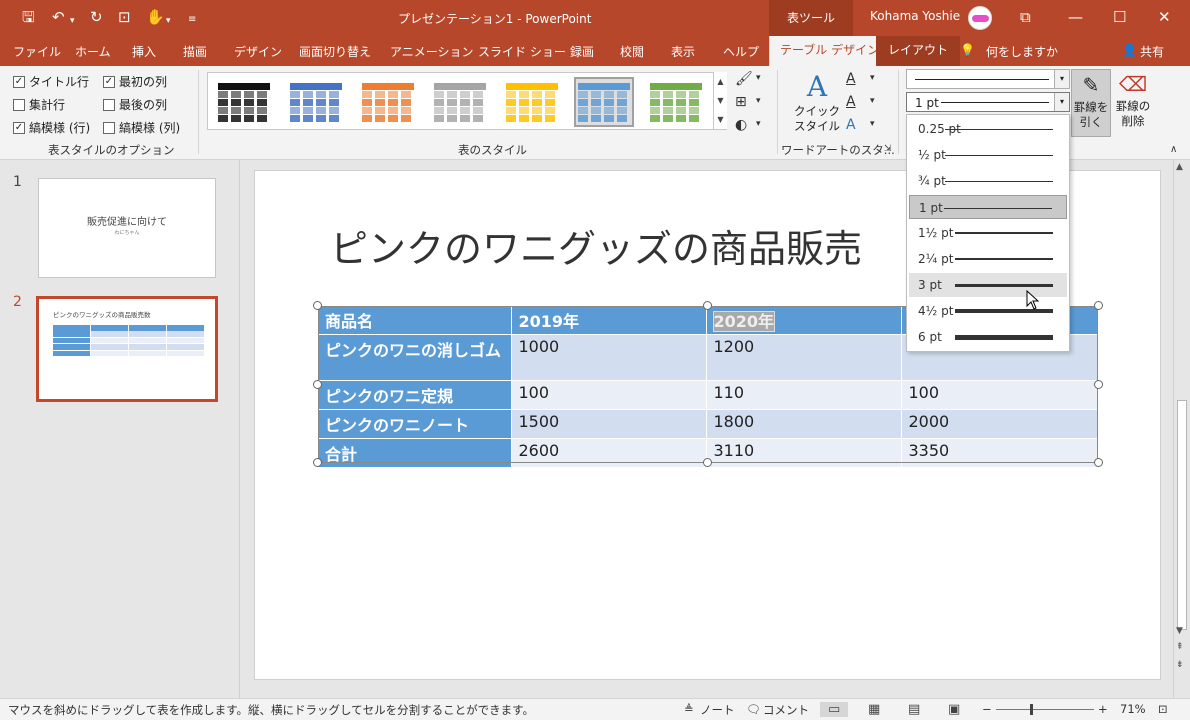 The image size is (1190, 720). I want to click on undo-icon: ↶, so click(58, 17).